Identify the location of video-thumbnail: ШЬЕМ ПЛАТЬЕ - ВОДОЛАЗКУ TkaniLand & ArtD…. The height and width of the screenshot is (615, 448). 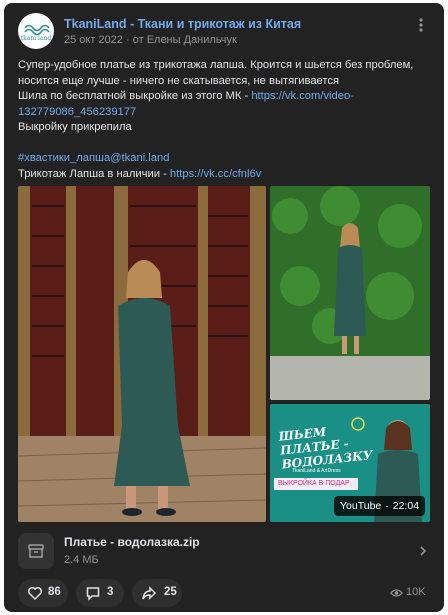
(350, 463).